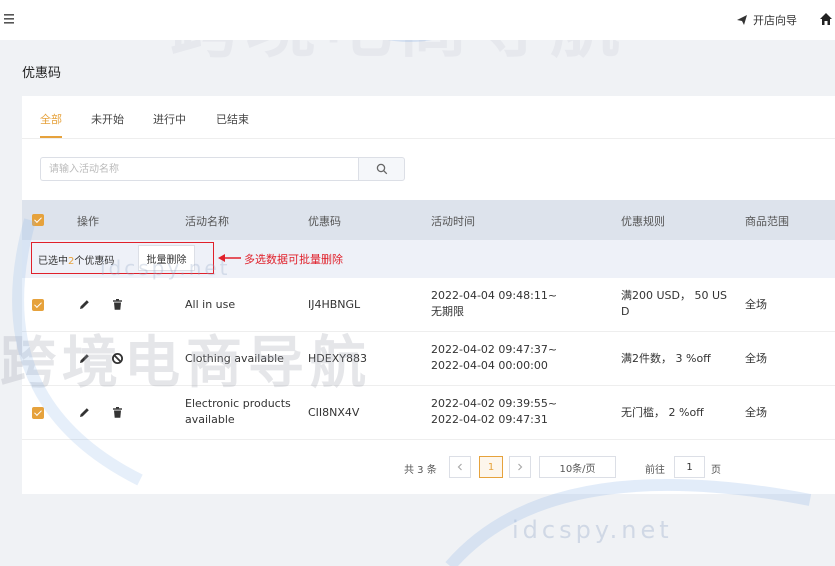  I want to click on tab-in-progress: 进行中, so click(169, 119).